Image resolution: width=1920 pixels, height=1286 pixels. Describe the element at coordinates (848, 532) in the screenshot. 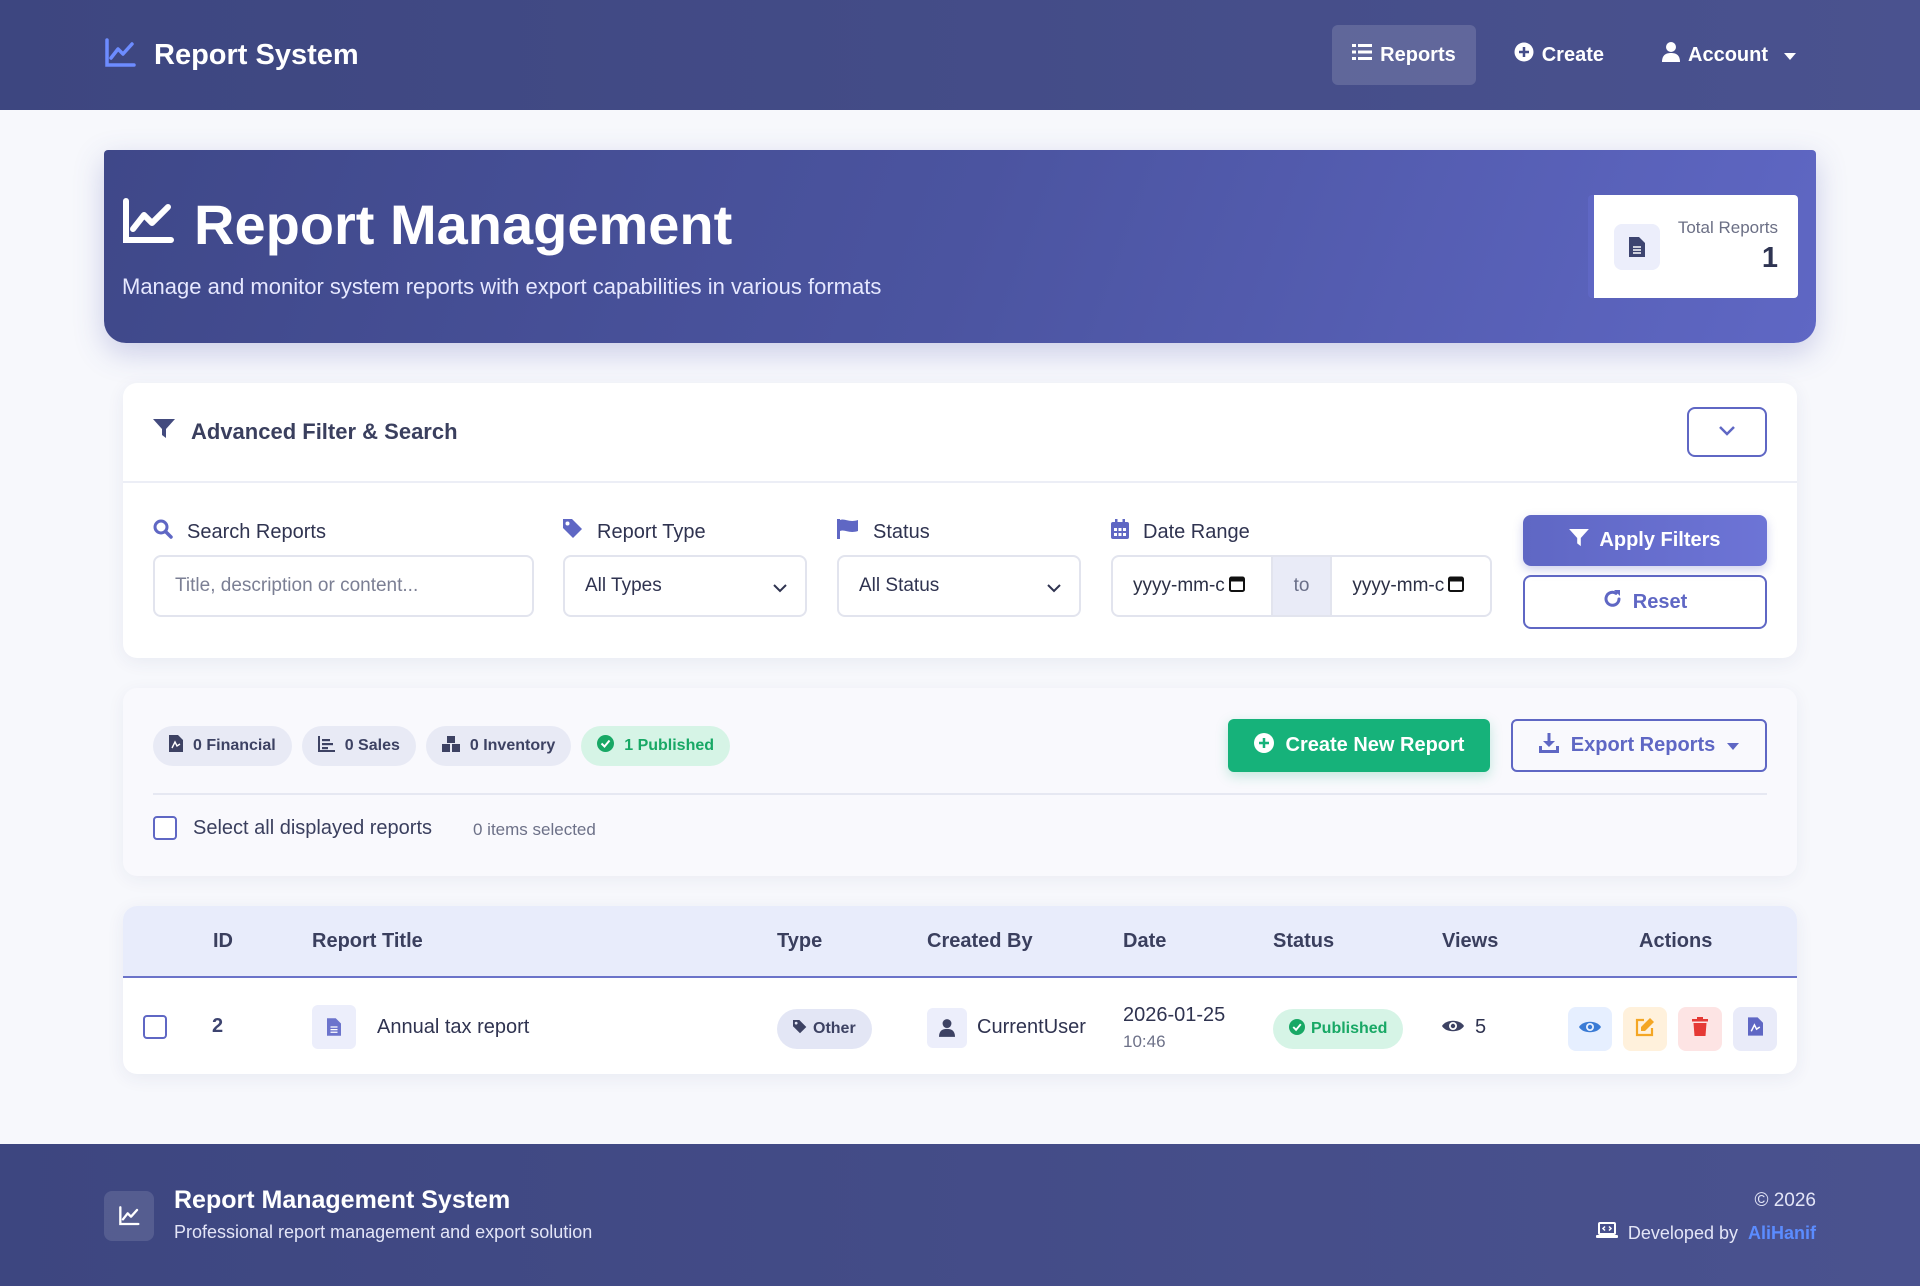

I see `flag-icon` at that location.